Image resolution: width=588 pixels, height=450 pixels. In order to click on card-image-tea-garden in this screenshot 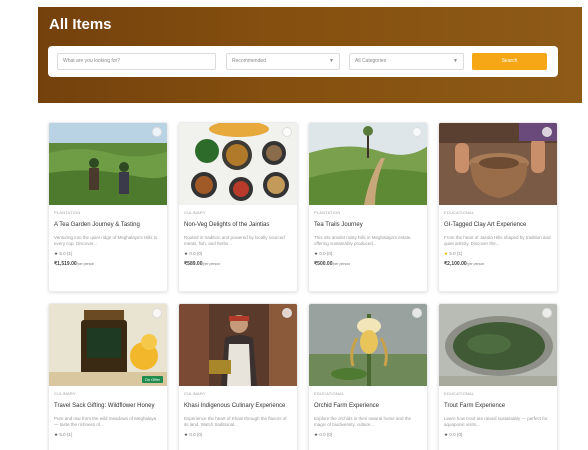, I will do `click(108, 164)`.